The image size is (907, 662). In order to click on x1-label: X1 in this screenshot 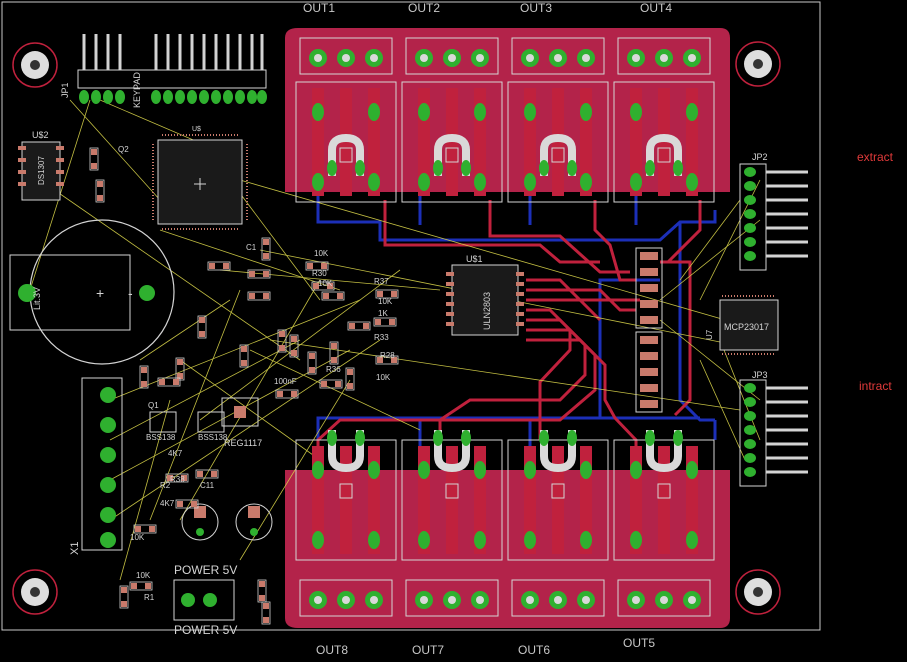, I will do `click(75, 548)`.